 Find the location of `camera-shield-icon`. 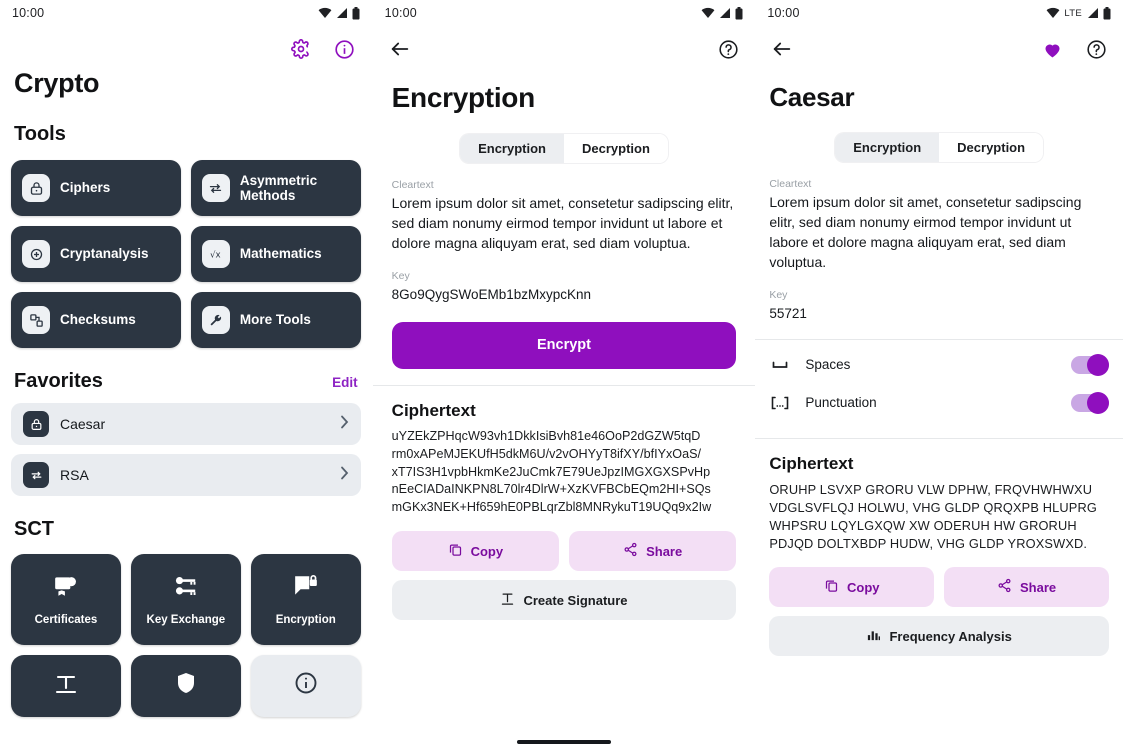

camera-shield-icon is located at coordinates (186, 685).